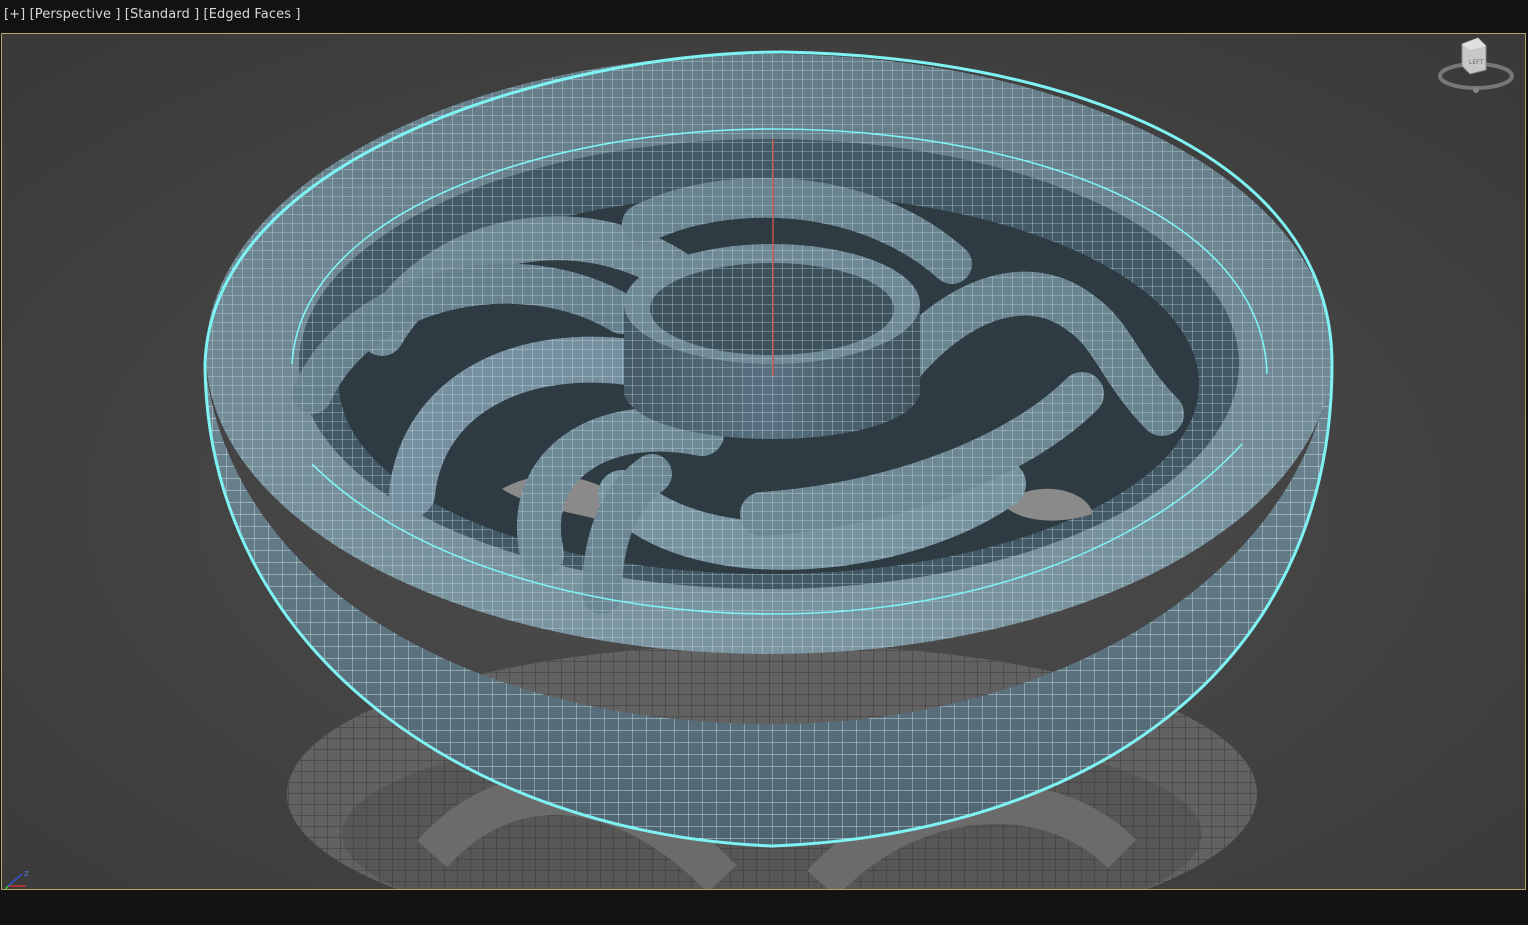 The width and height of the screenshot is (1528, 925). Describe the element at coordinates (6, 887) in the screenshot. I see `y-axis-icon` at that location.